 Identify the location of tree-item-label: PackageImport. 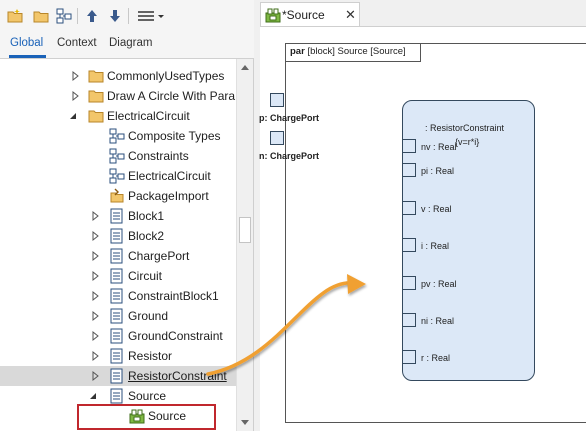
(168, 196).